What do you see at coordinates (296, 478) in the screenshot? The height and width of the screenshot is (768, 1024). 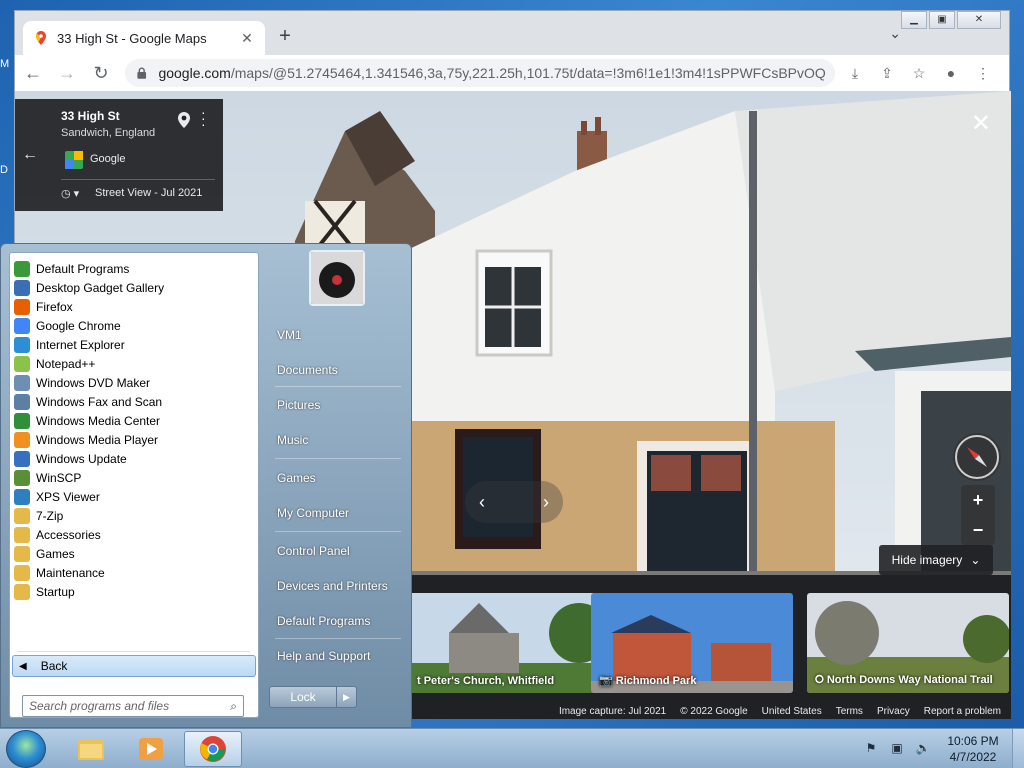 I see `start-link-games: Games` at bounding box center [296, 478].